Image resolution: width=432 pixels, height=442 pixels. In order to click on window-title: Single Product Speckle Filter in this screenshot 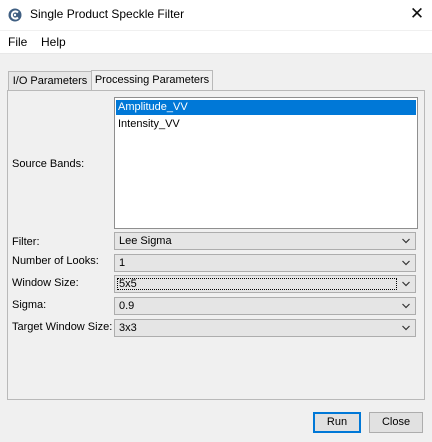, I will do `click(107, 14)`.